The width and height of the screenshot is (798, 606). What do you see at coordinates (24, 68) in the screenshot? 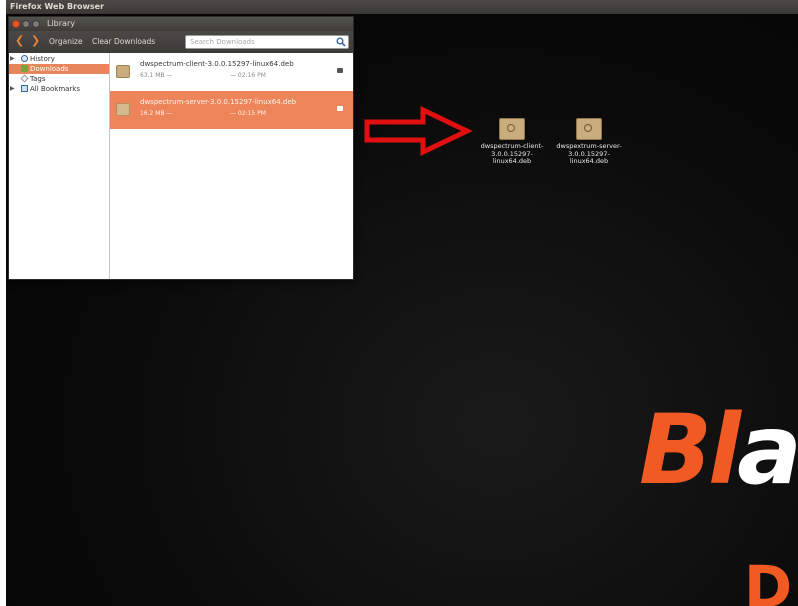
I see `download-icon` at bounding box center [24, 68].